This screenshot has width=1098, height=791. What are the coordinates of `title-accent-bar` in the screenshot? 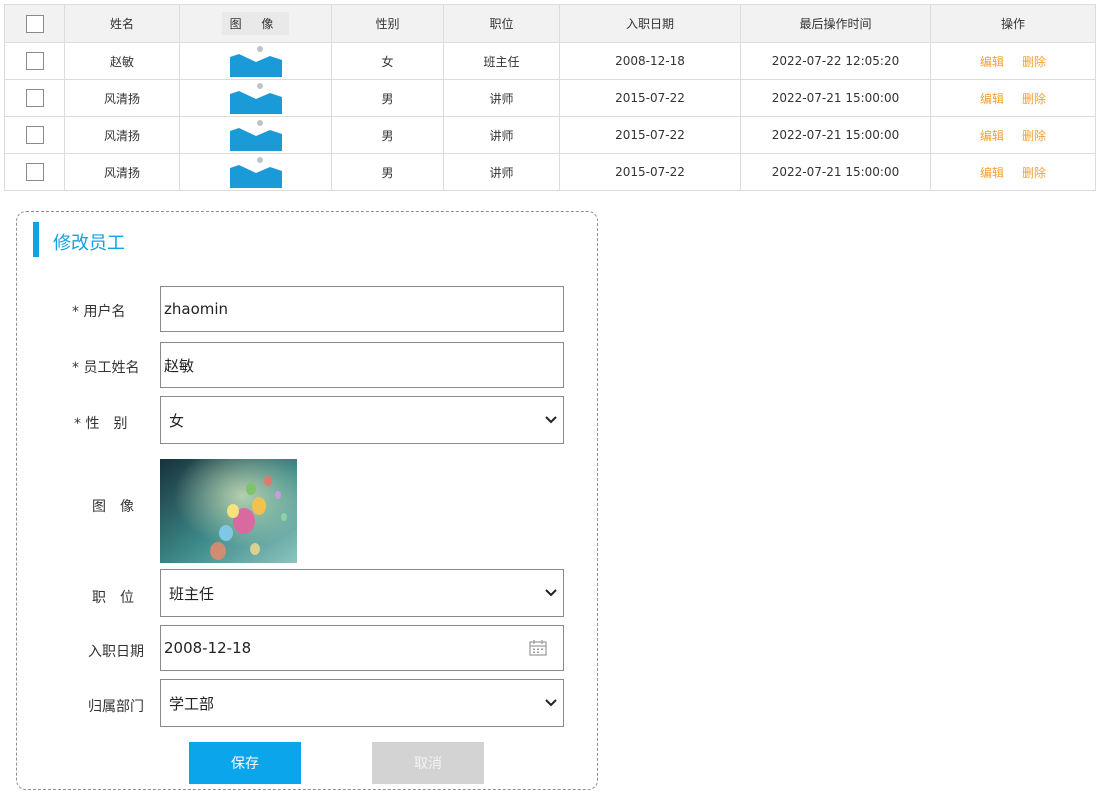 It's located at (36, 239).